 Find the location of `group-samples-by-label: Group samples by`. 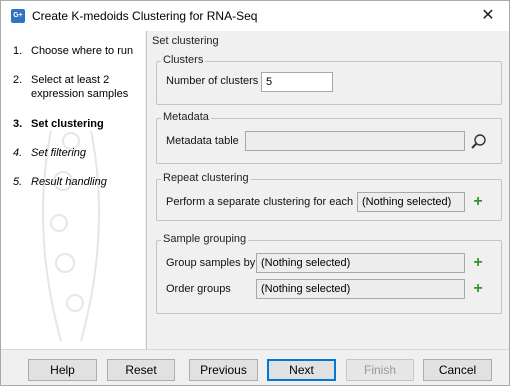

group-samples-by-label: Group samples by is located at coordinates (211, 263).